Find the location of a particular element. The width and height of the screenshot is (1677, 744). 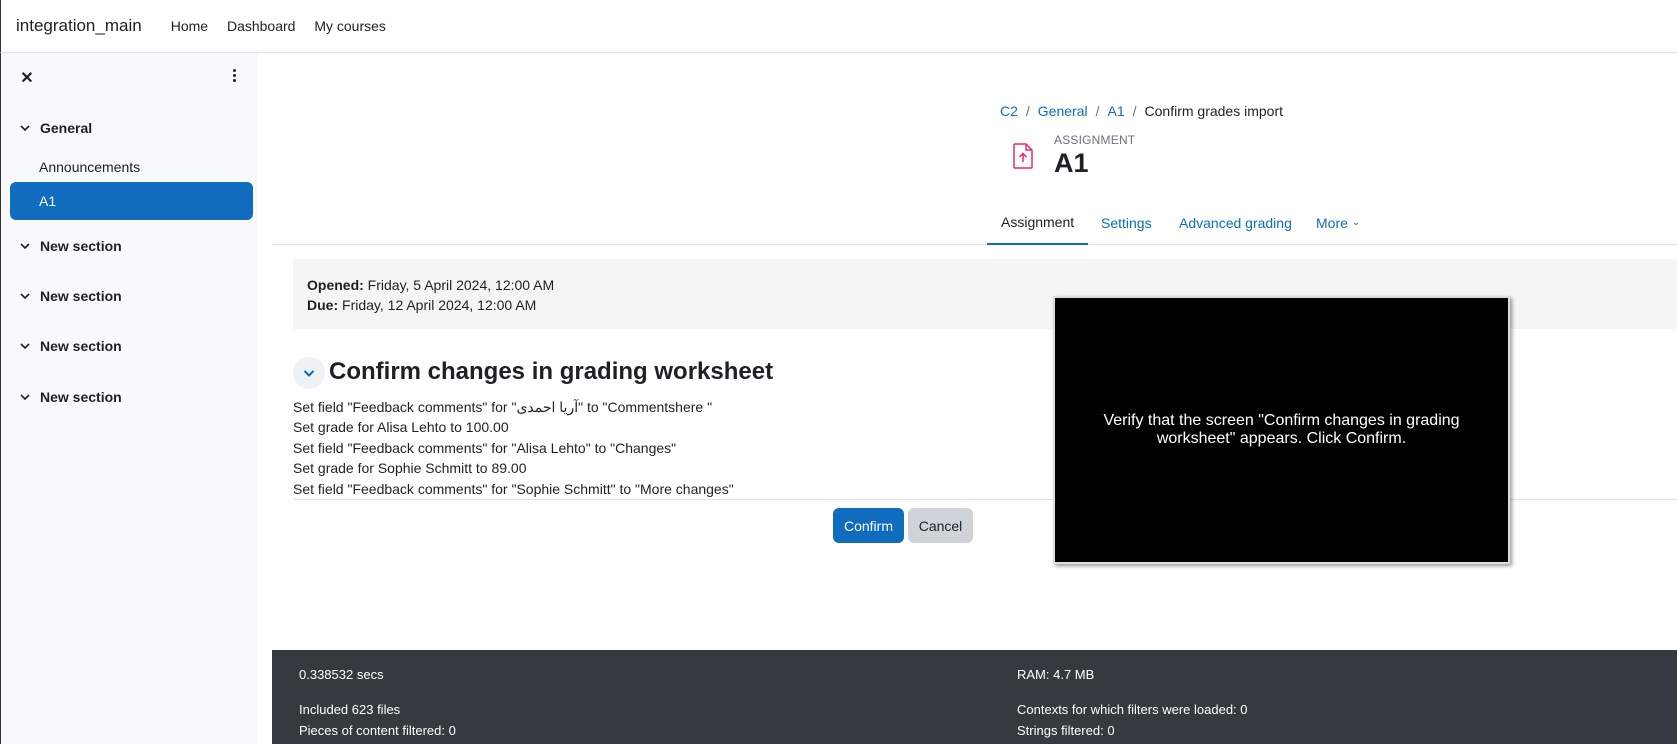

page-title: A1 is located at coordinates (1071, 163).